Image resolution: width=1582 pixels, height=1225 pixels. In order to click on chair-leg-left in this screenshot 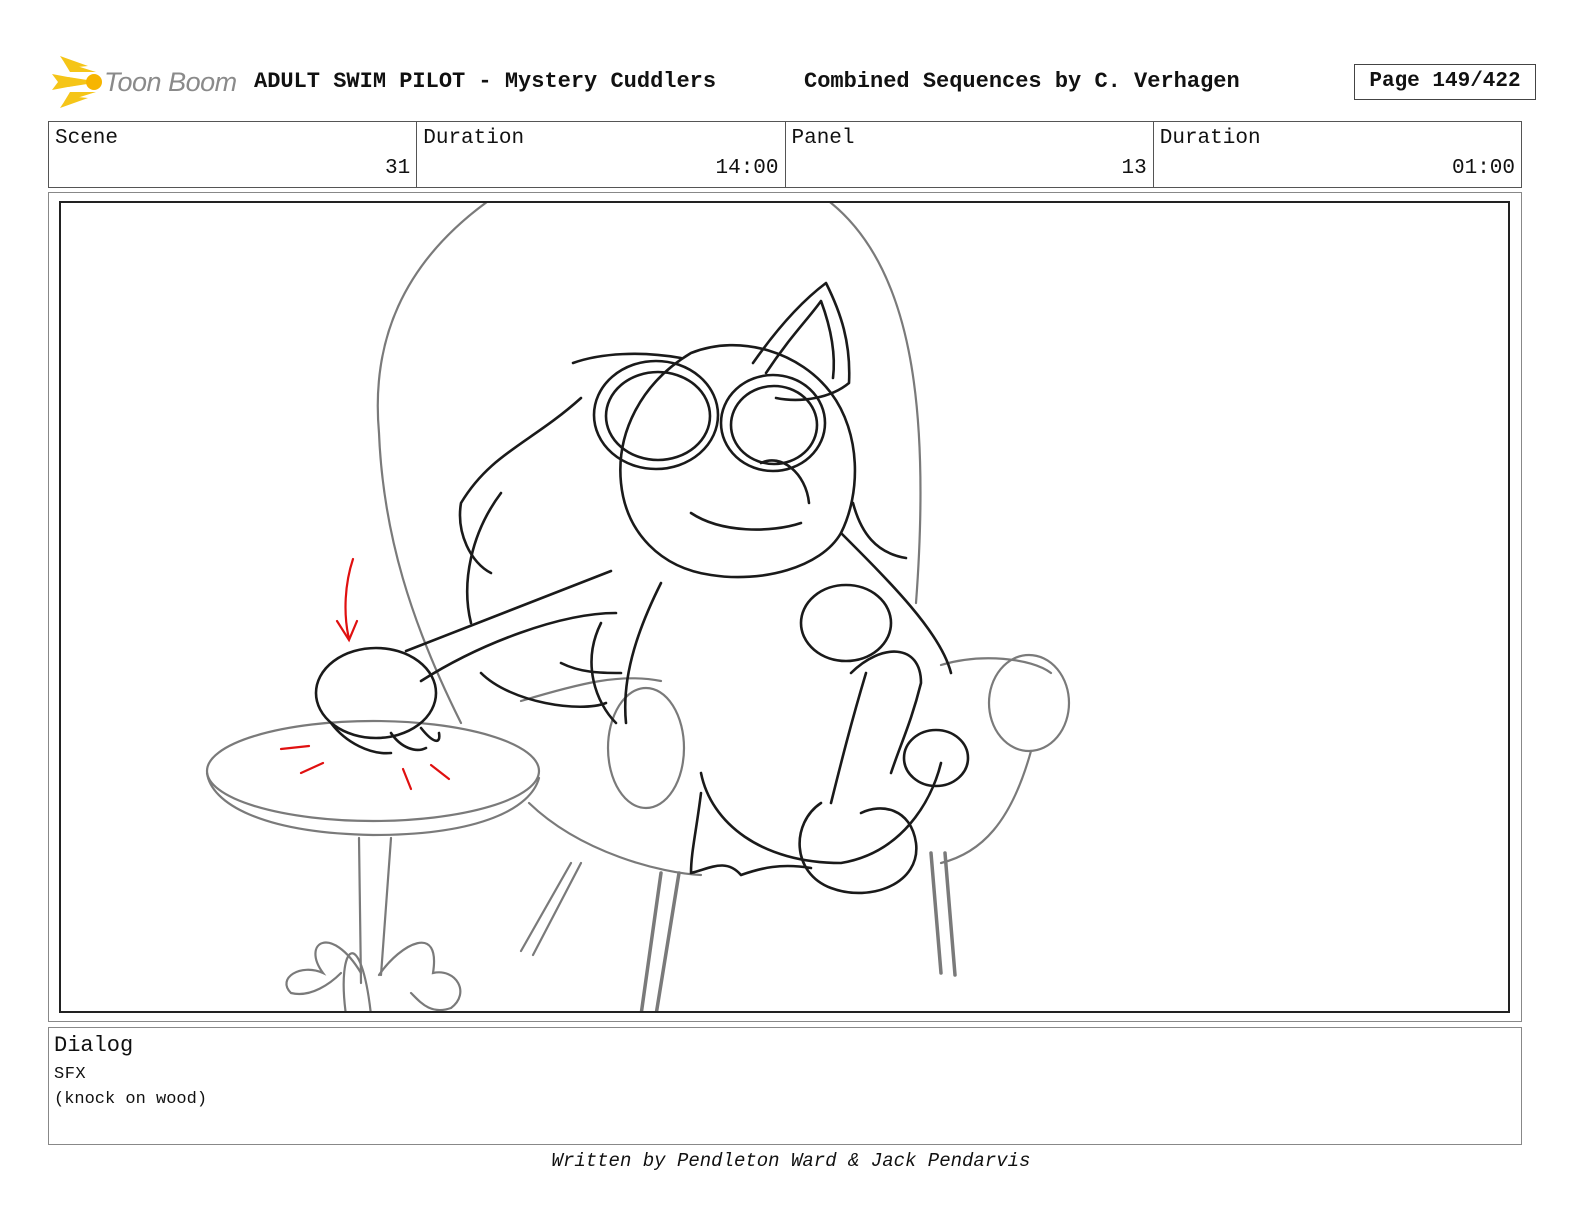, I will do `click(551, 909)`.